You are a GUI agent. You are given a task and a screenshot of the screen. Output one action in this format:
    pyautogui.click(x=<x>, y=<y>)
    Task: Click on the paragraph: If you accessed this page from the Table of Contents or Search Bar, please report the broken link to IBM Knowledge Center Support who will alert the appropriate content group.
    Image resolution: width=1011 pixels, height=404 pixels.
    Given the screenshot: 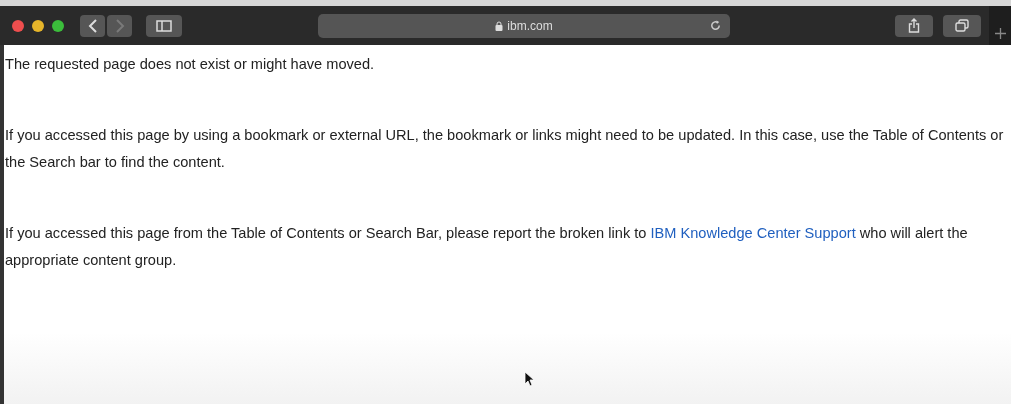 What is the action you would take?
    pyautogui.click(x=487, y=247)
    